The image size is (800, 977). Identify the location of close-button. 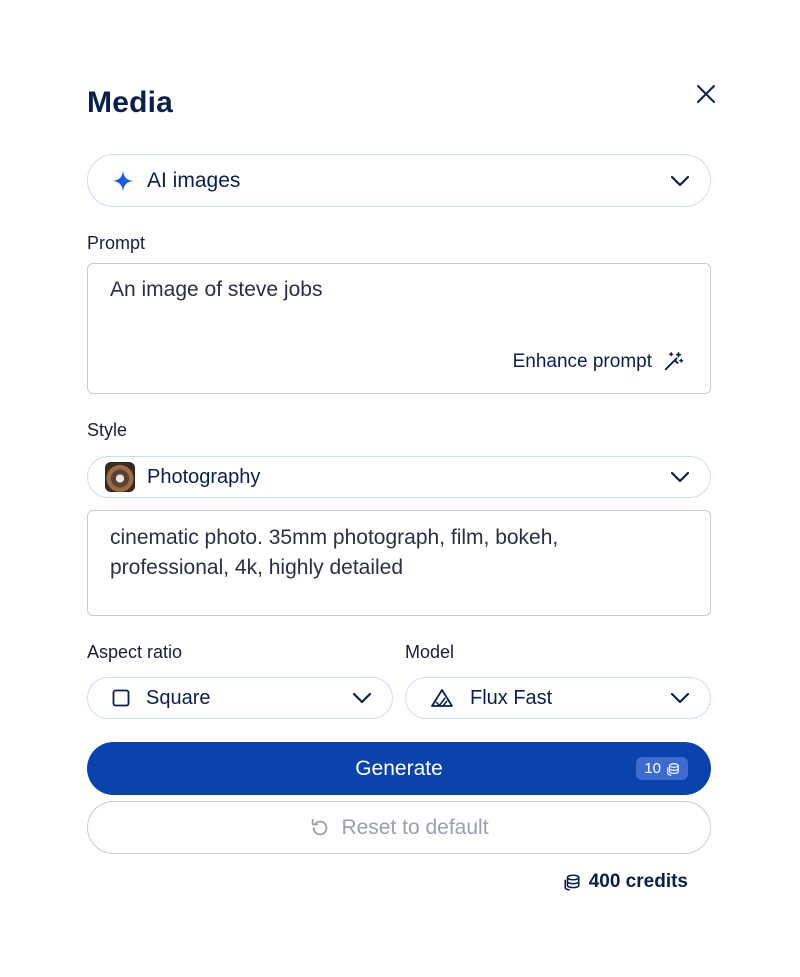
(706, 94).